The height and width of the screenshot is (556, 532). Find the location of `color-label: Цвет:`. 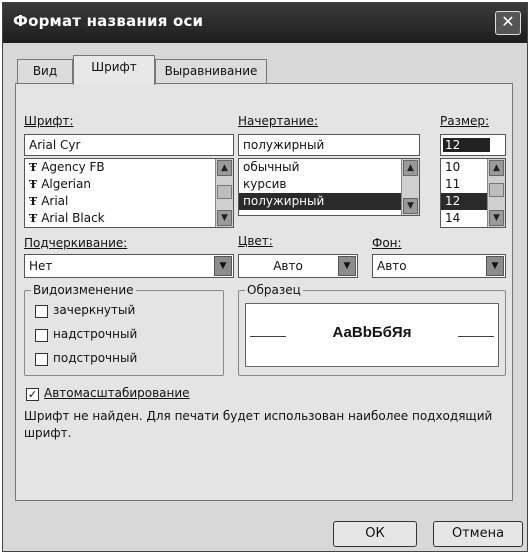

color-label: Цвет: is located at coordinates (255, 241).